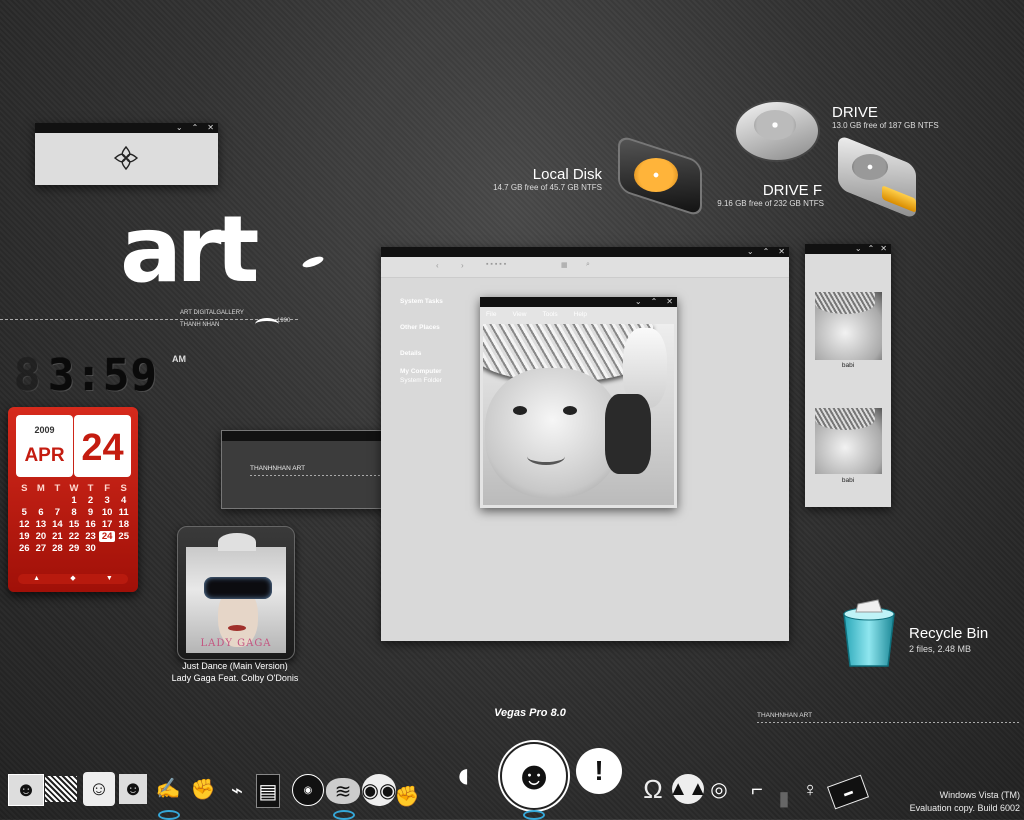  What do you see at coordinates (90, 548) in the screenshot?
I see `calendar-day-cell: 30` at bounding box center [90, 548].